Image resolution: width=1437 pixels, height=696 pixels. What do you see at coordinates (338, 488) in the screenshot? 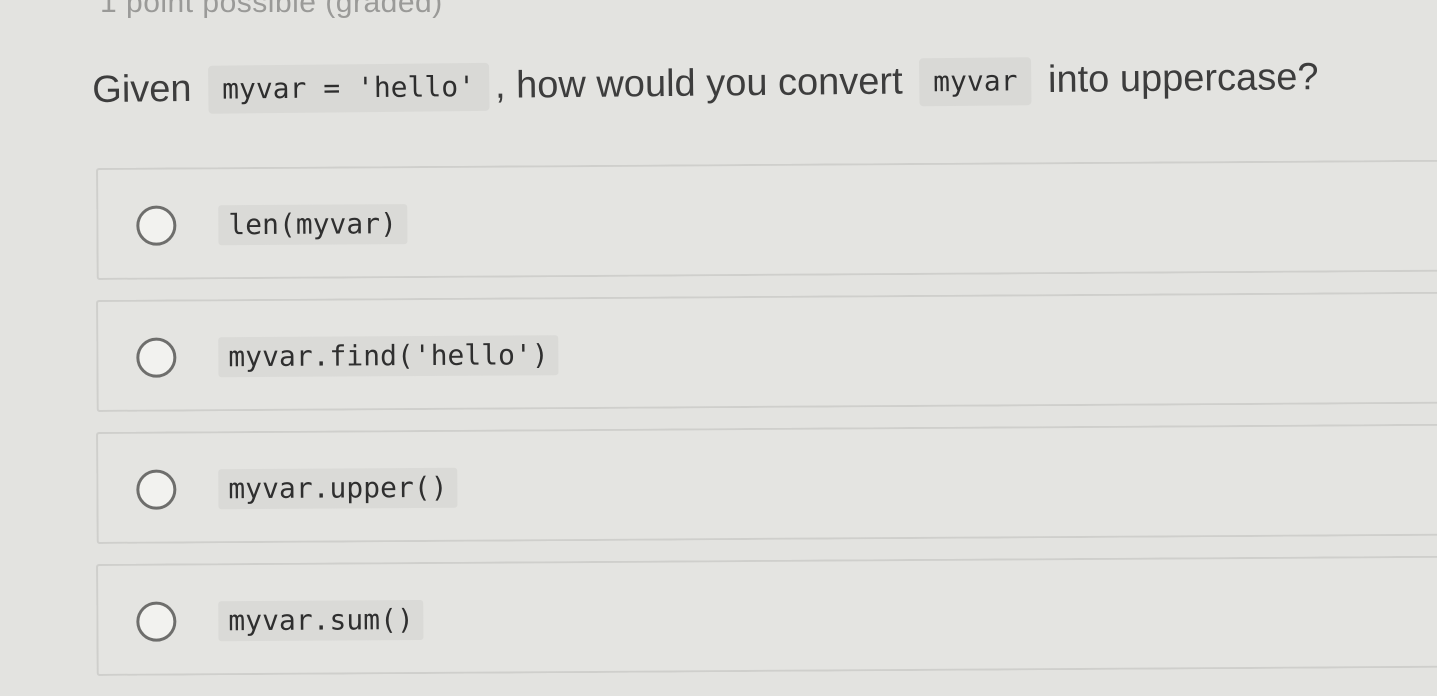
I see `option-label-3: myvar.upper()` at bounding box center [338, 488].